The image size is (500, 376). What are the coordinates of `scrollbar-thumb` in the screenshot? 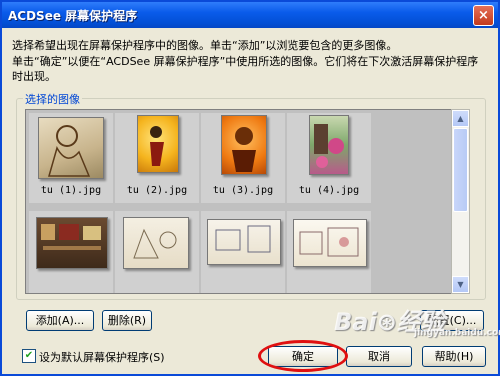 It's located at (460, 170).